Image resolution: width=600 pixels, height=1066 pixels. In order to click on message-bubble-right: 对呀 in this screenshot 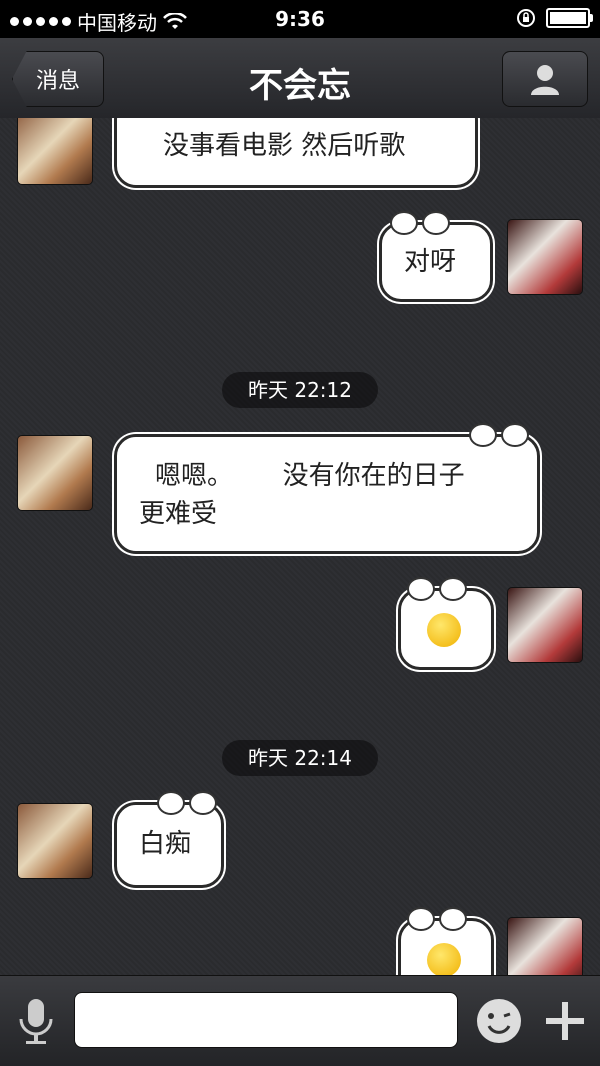, I will do `click(436, 256)`.